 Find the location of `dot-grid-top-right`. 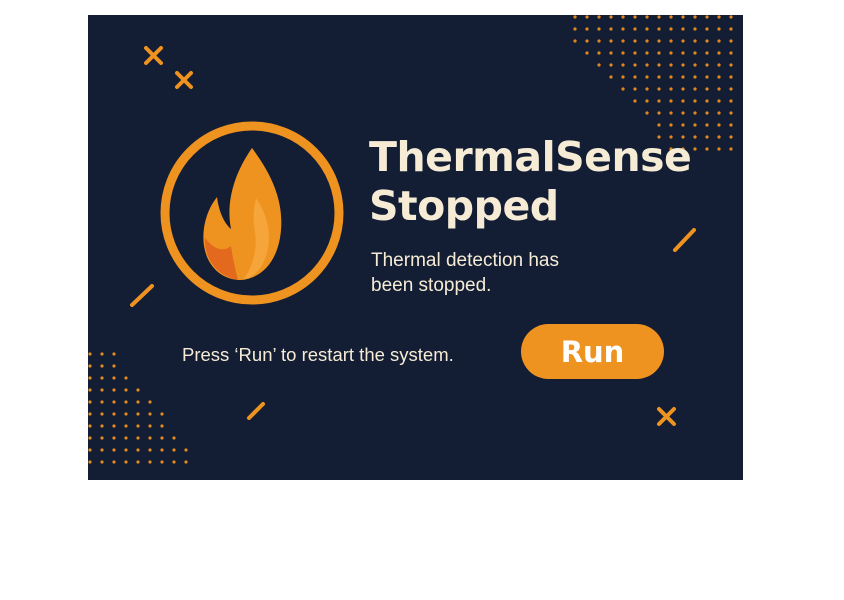

dot-grid-top-right is located at coordinates (653, 83).